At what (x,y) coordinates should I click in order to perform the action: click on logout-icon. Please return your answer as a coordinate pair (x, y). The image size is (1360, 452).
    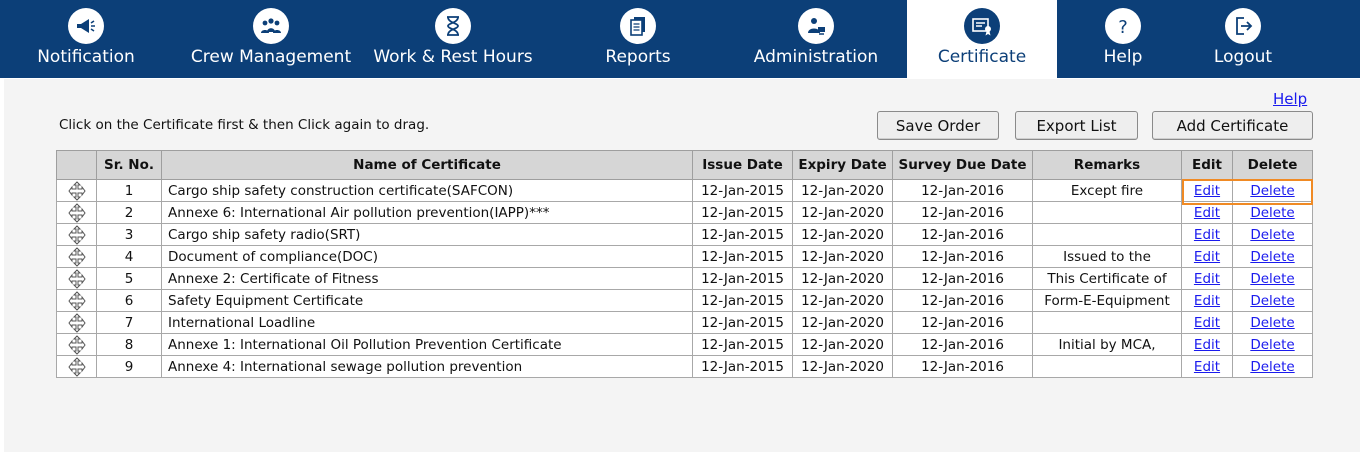
    Looking at the image, I should click on (1243, 26).